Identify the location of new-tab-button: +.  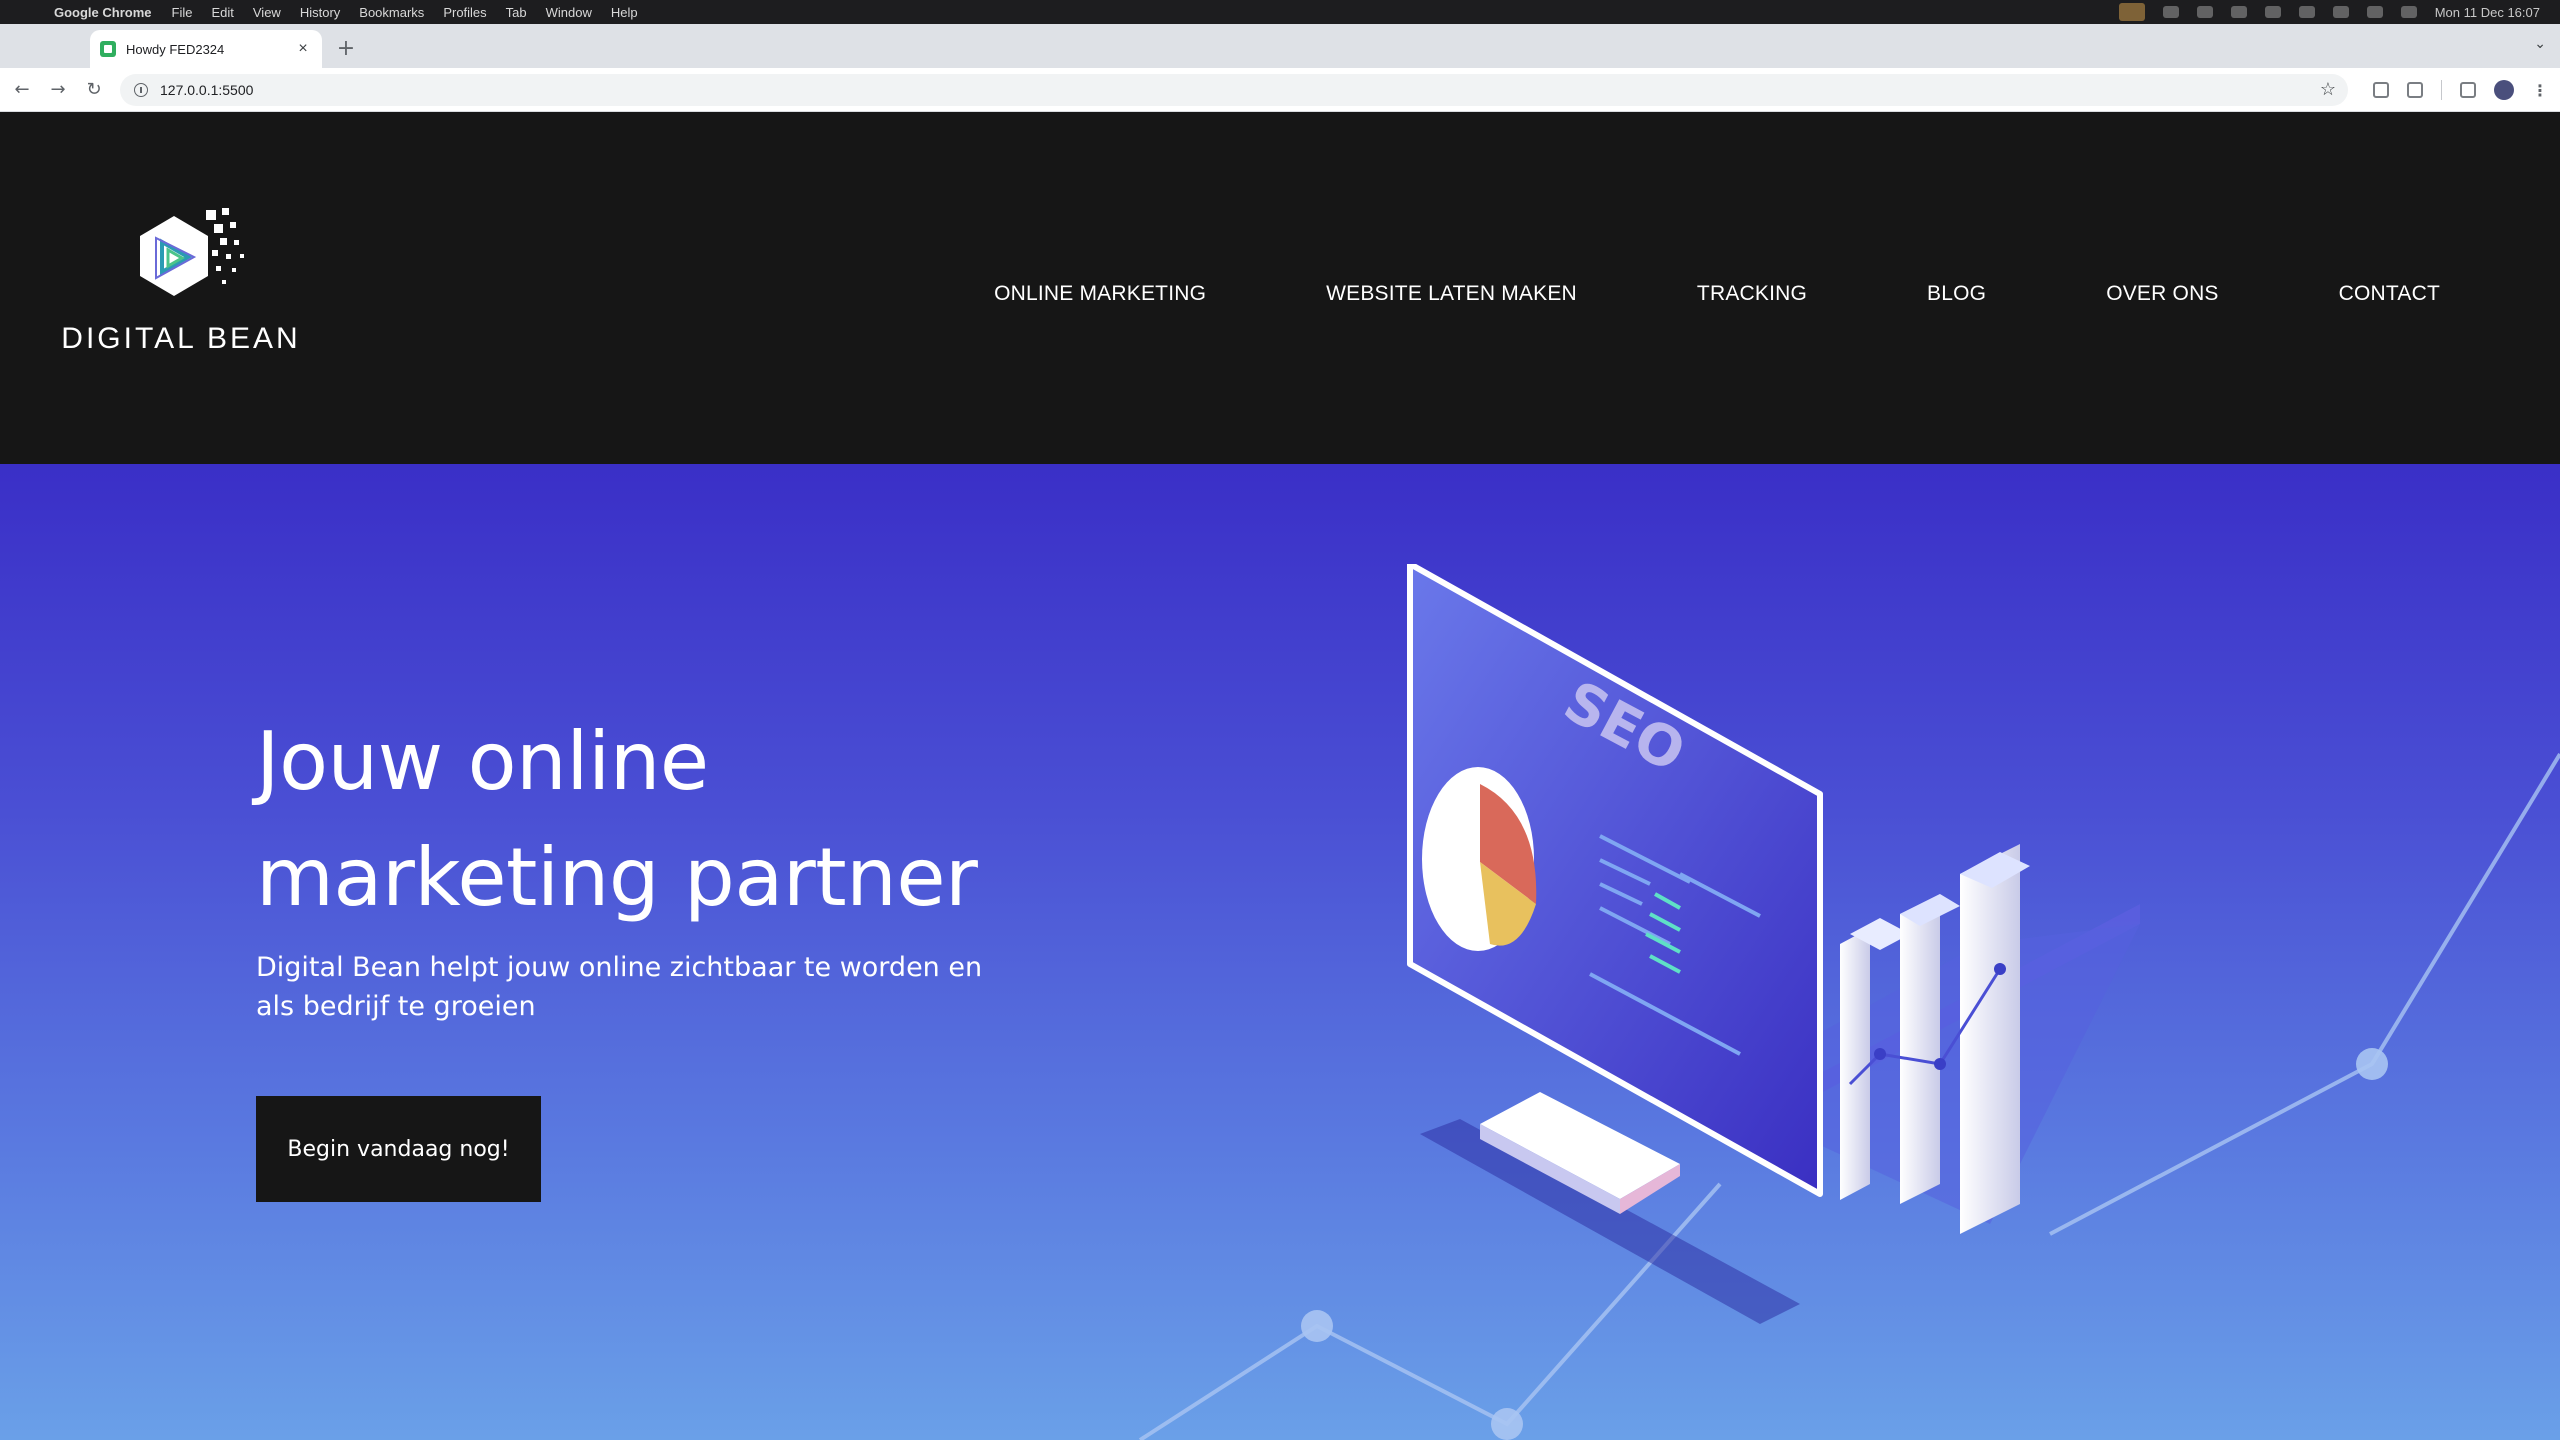
(346, 48).